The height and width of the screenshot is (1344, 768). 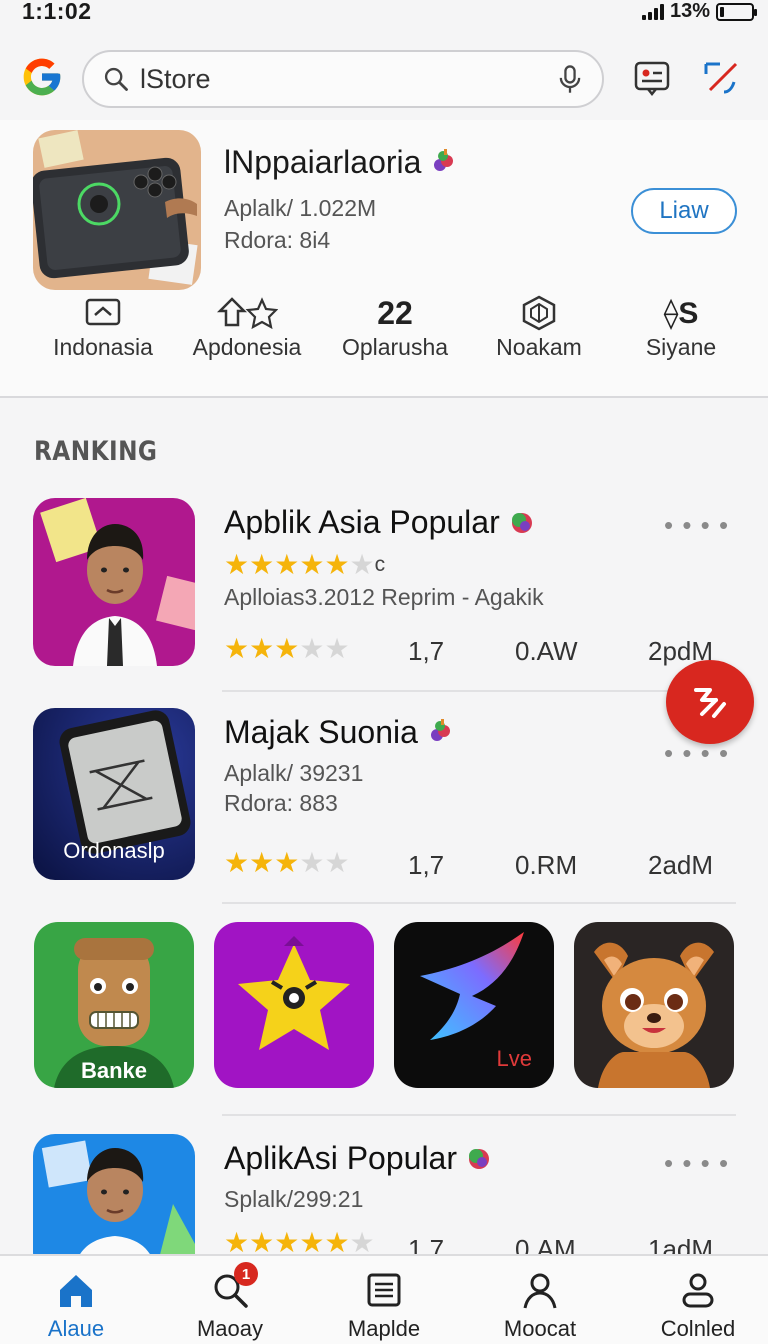 I want to click on meta-item-size: ⟠S Siyane, so click(x=681, y=328).